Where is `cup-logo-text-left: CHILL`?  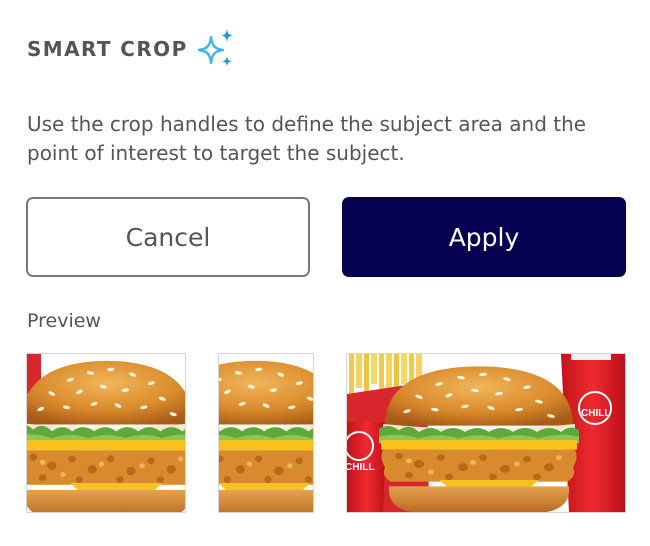
cup-logo-text-left: CHILL is located at coordinates (360, 467).